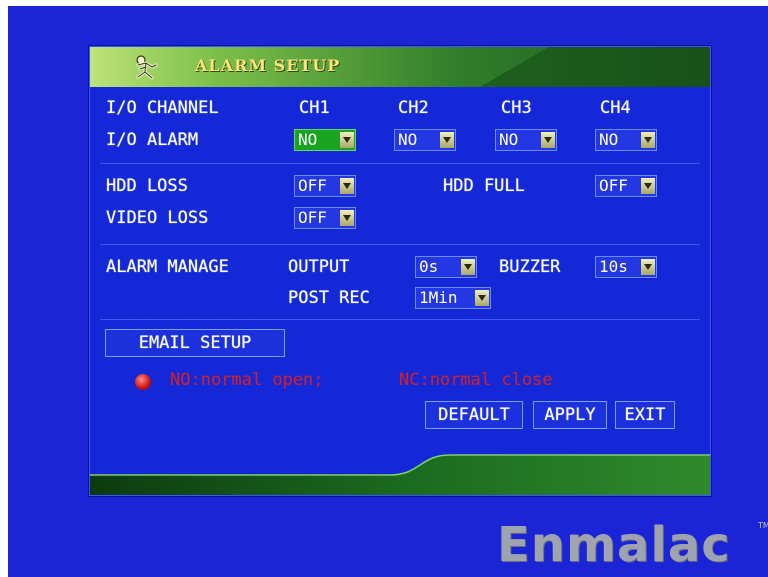  I want to click on hdd-loss-select: OFF, so click(325, 186).